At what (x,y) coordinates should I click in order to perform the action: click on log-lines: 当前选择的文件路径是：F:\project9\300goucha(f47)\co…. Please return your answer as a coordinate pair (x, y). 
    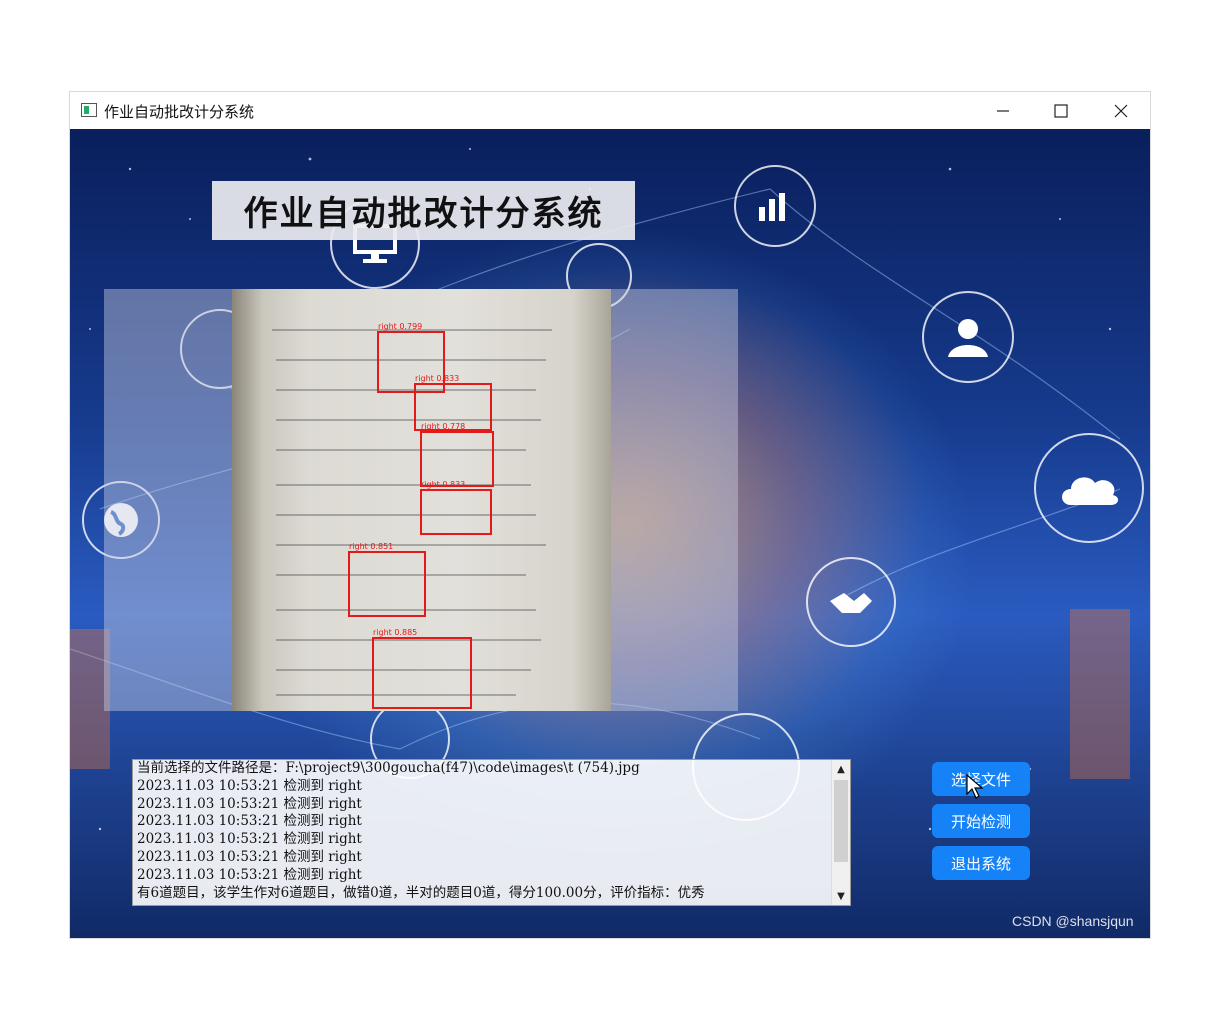
    Looking at the image, I should click on (483, 831).